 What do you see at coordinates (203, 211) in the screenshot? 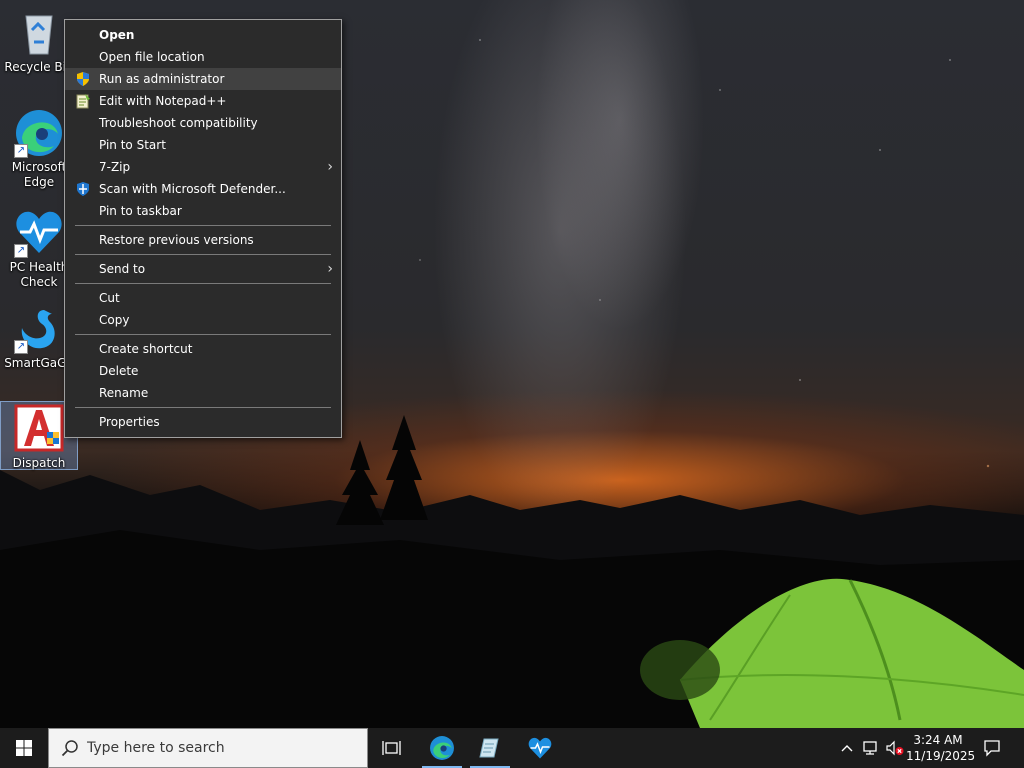
I see `menu-item-pin-to-taskbar: Pin to taskbar` at bounding box center [203, 211].